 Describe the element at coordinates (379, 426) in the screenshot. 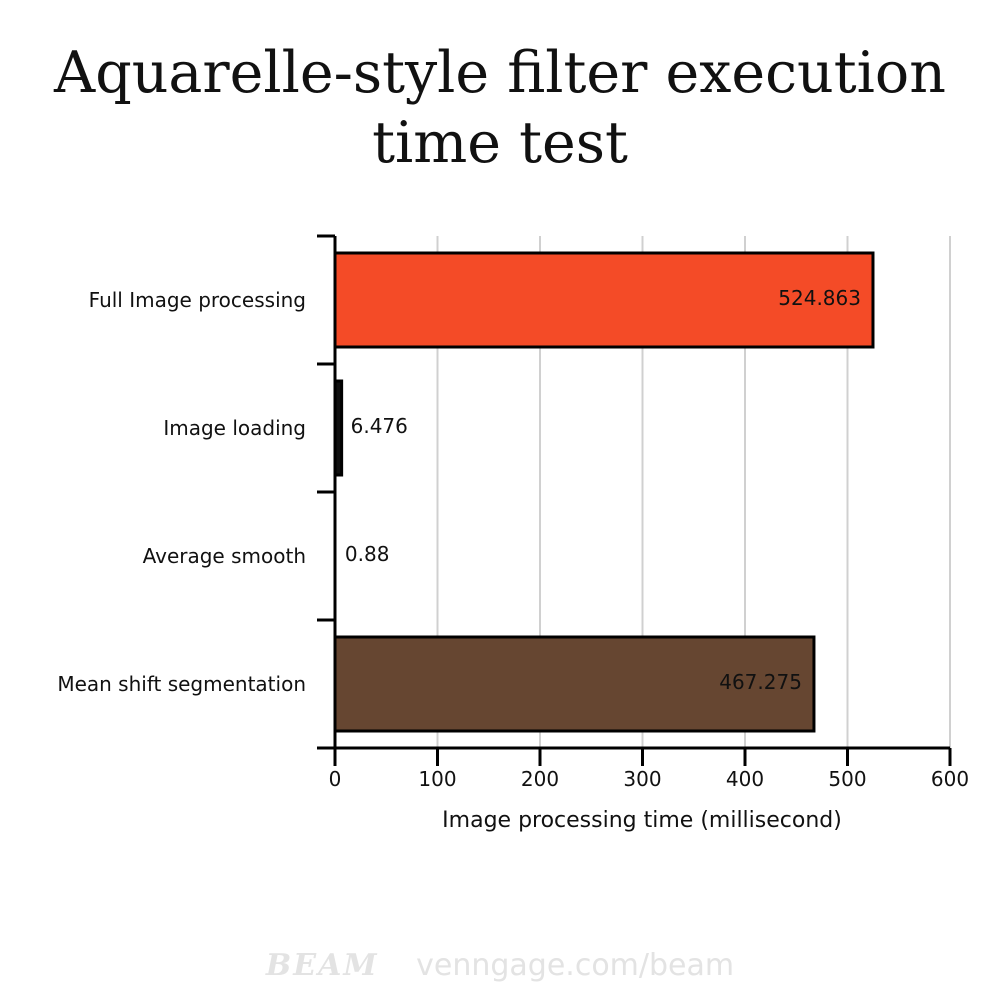

I see `value-label: 6.476` at that location.